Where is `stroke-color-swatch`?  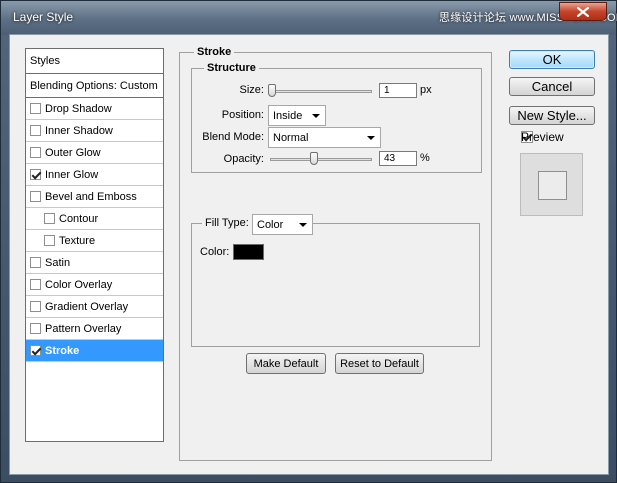 stroke-color-swatch is located at coordinates (248, 252).